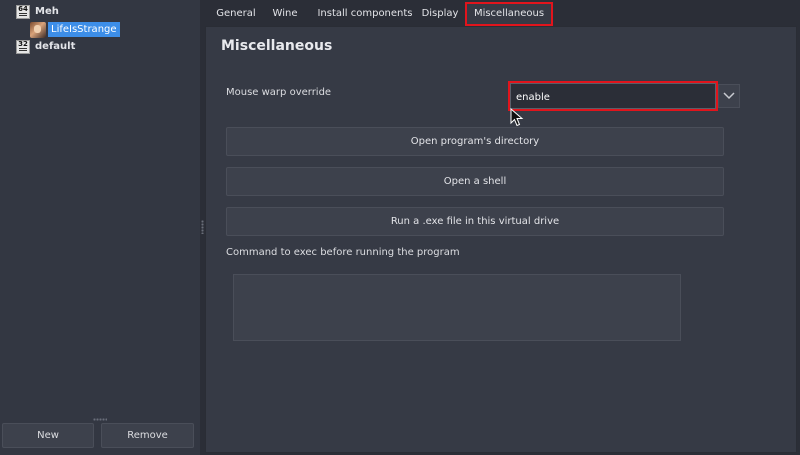 This screenshot has height=455, width=800. I want to click on remove-button: Remove, so click(147, 435).